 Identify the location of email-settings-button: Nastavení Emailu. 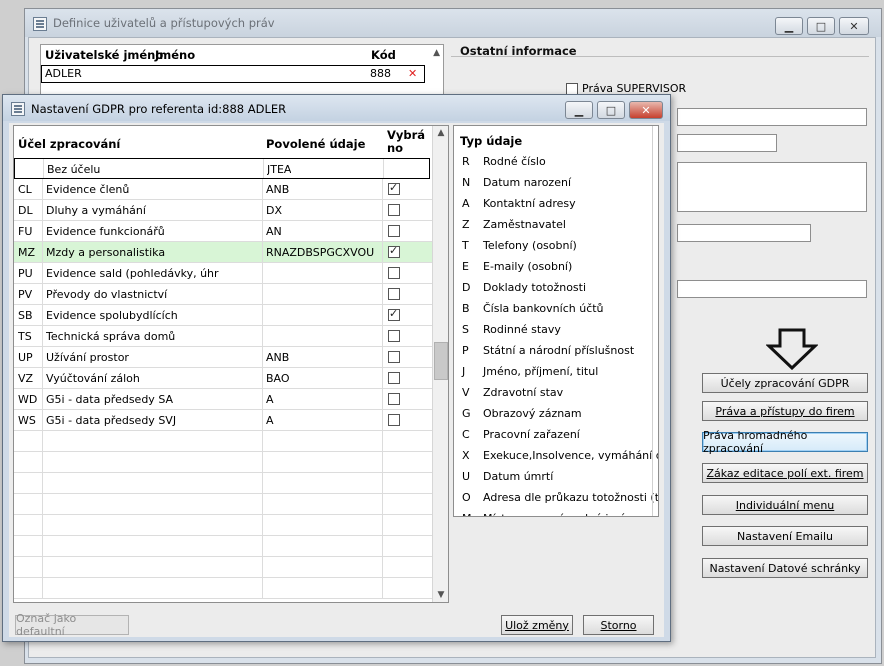
(785, 536).